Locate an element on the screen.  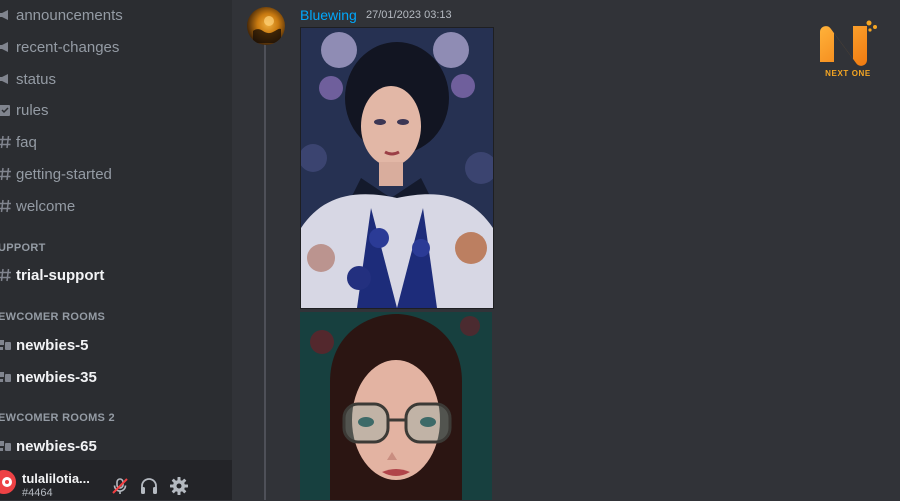
category-newcomer-rooms-2: EWCOMER ROOMS 2 is located at coordinates (57, 418).